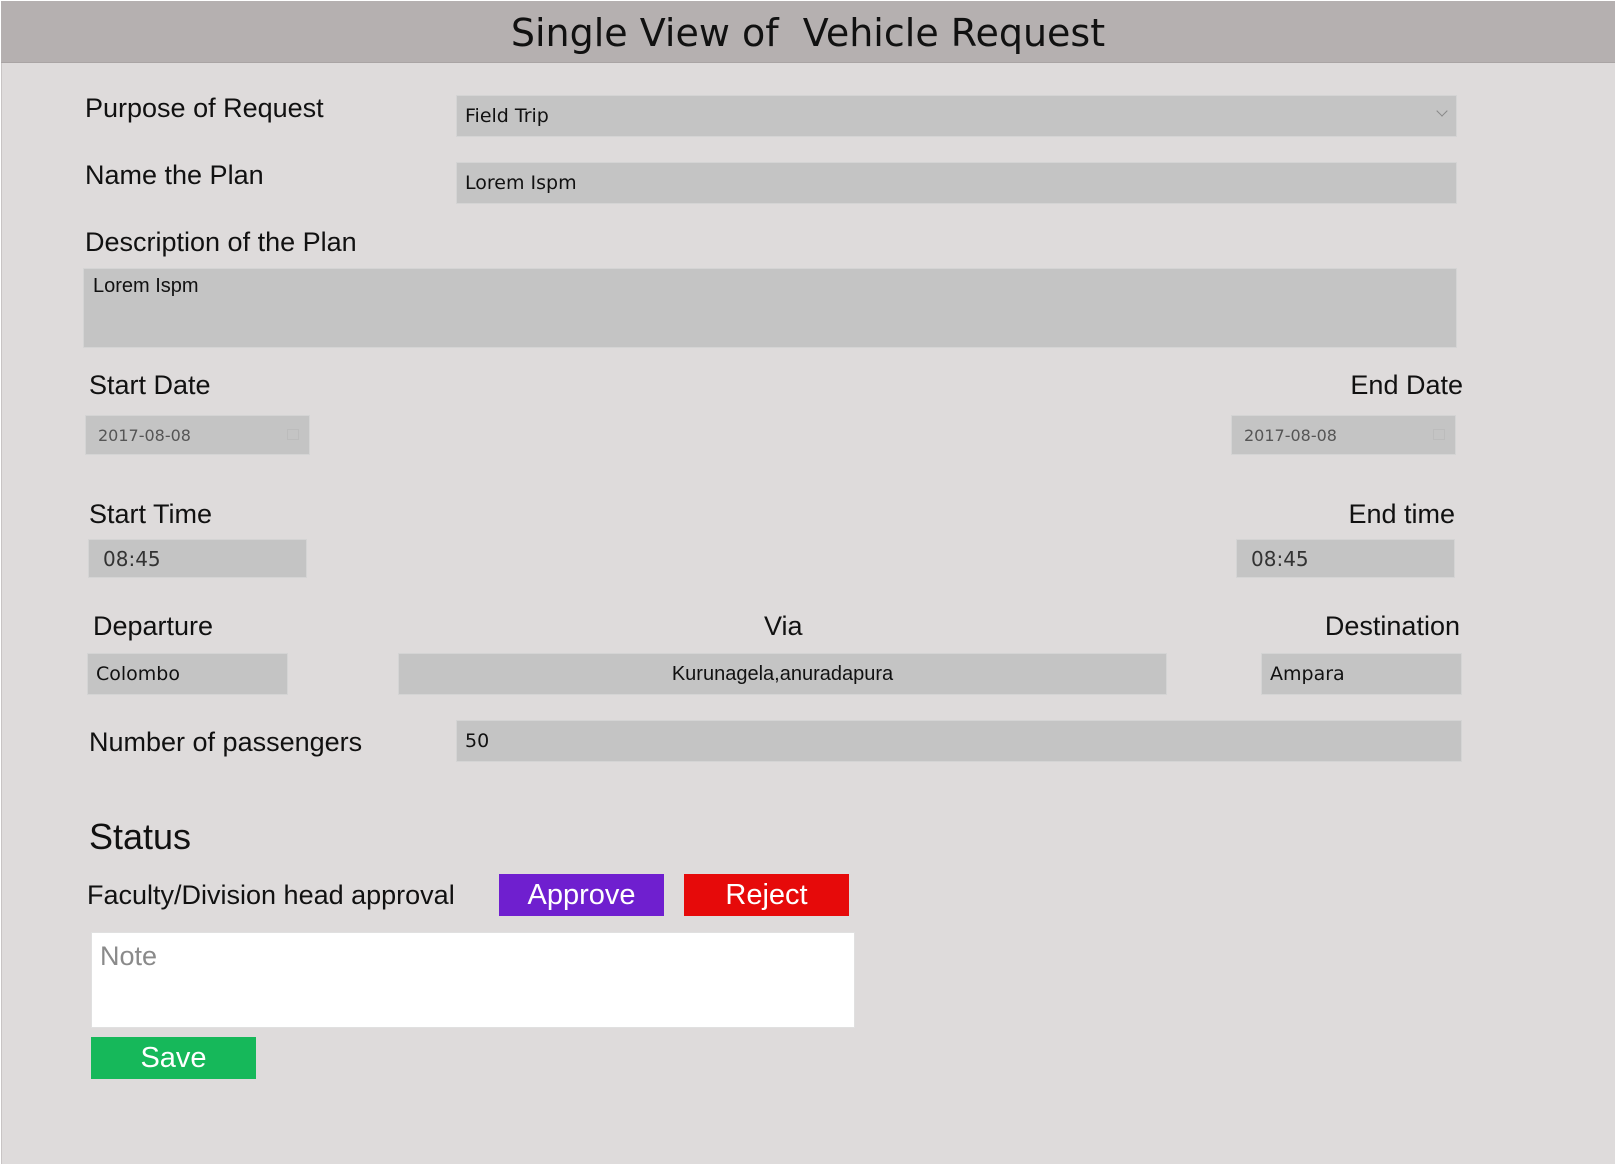  Describe the element at coordinates (197, 435) in the screenshot. I see `start-date-input: 2017-08-08` at that location.